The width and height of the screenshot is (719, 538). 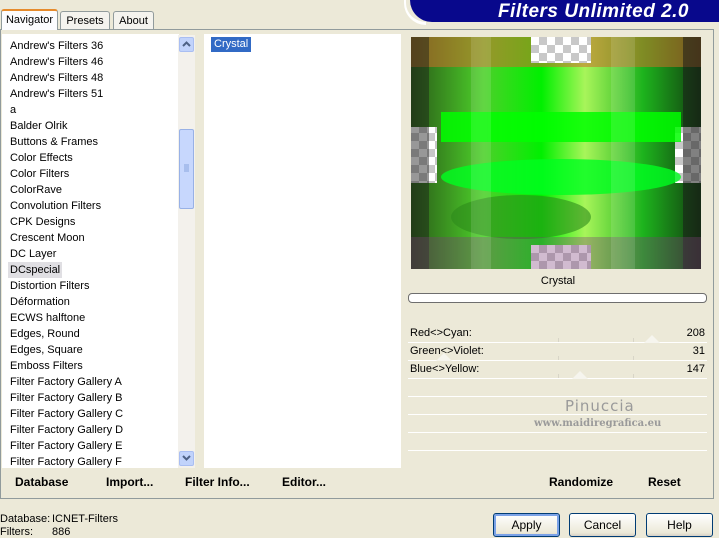 I want to click on category-item: Filter Factory Gallery B, so click(x=66, y=398).